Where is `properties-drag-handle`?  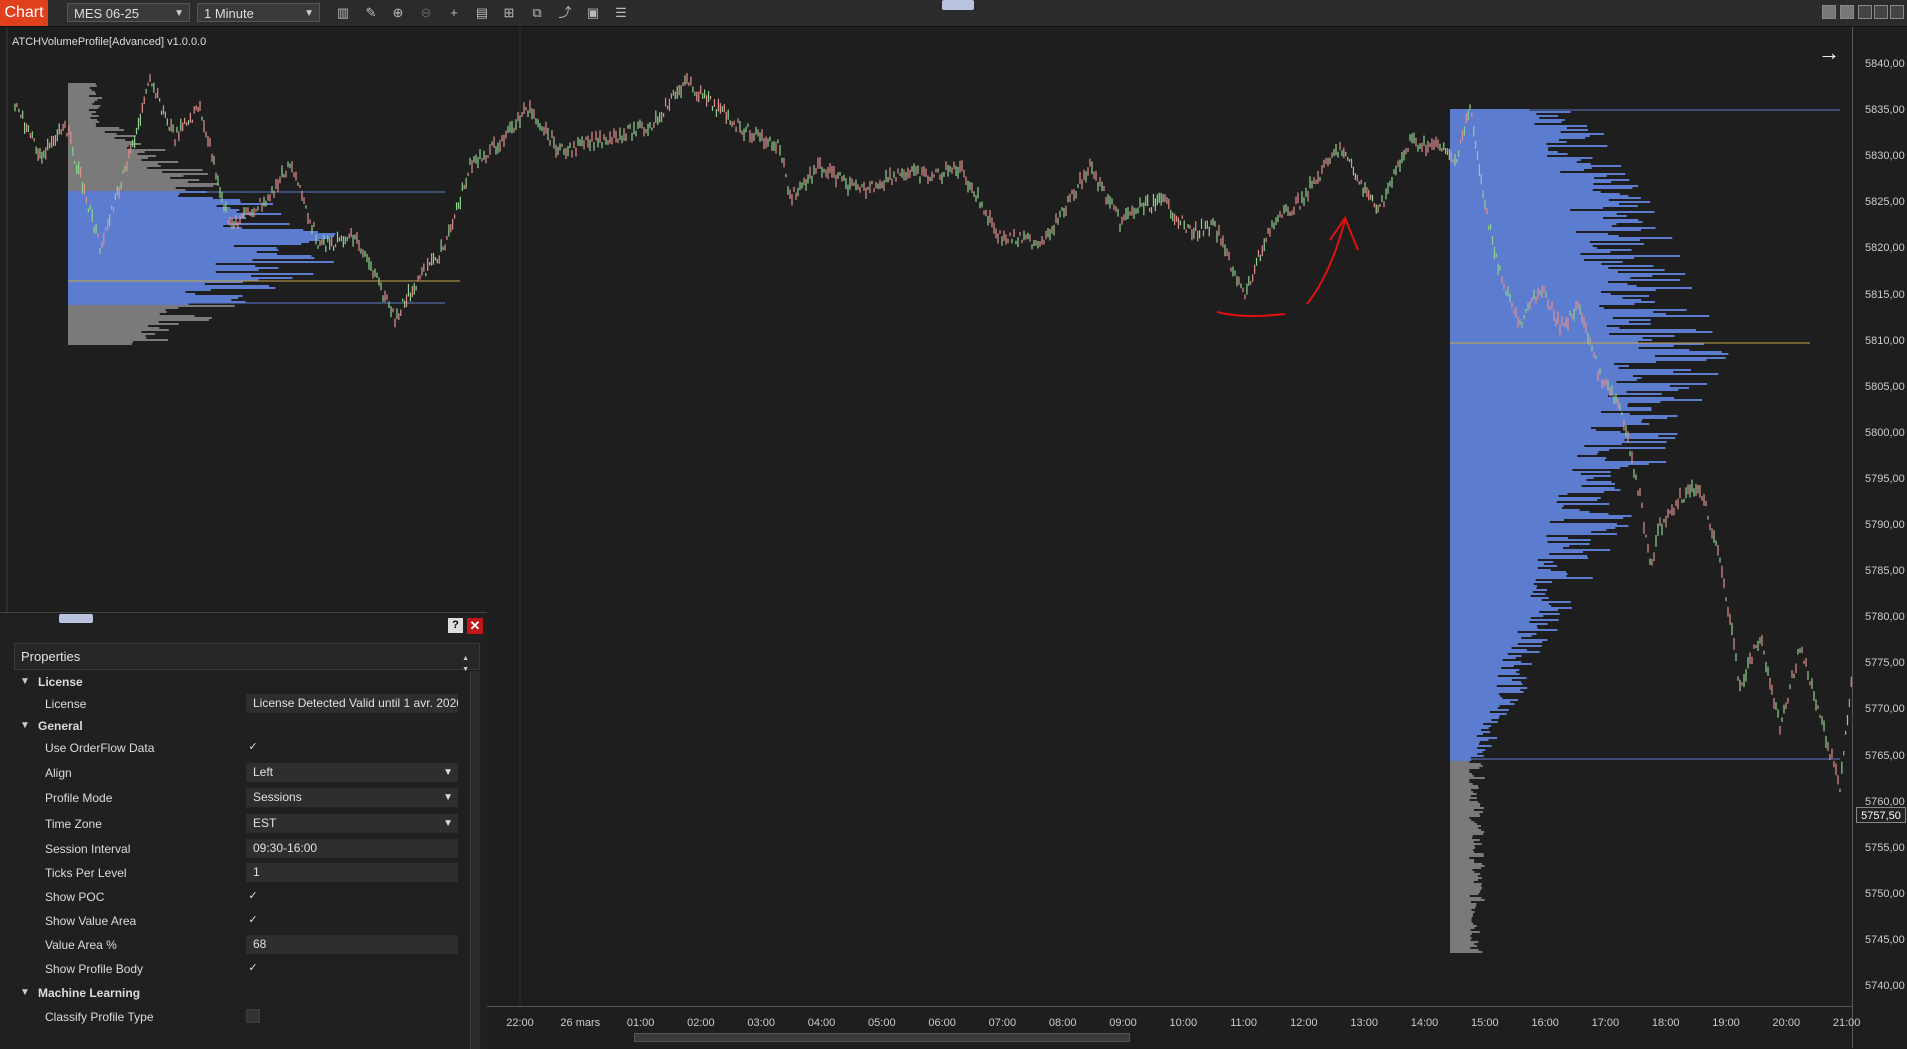
properties-drag-handle is located at coordinates (76, 618).